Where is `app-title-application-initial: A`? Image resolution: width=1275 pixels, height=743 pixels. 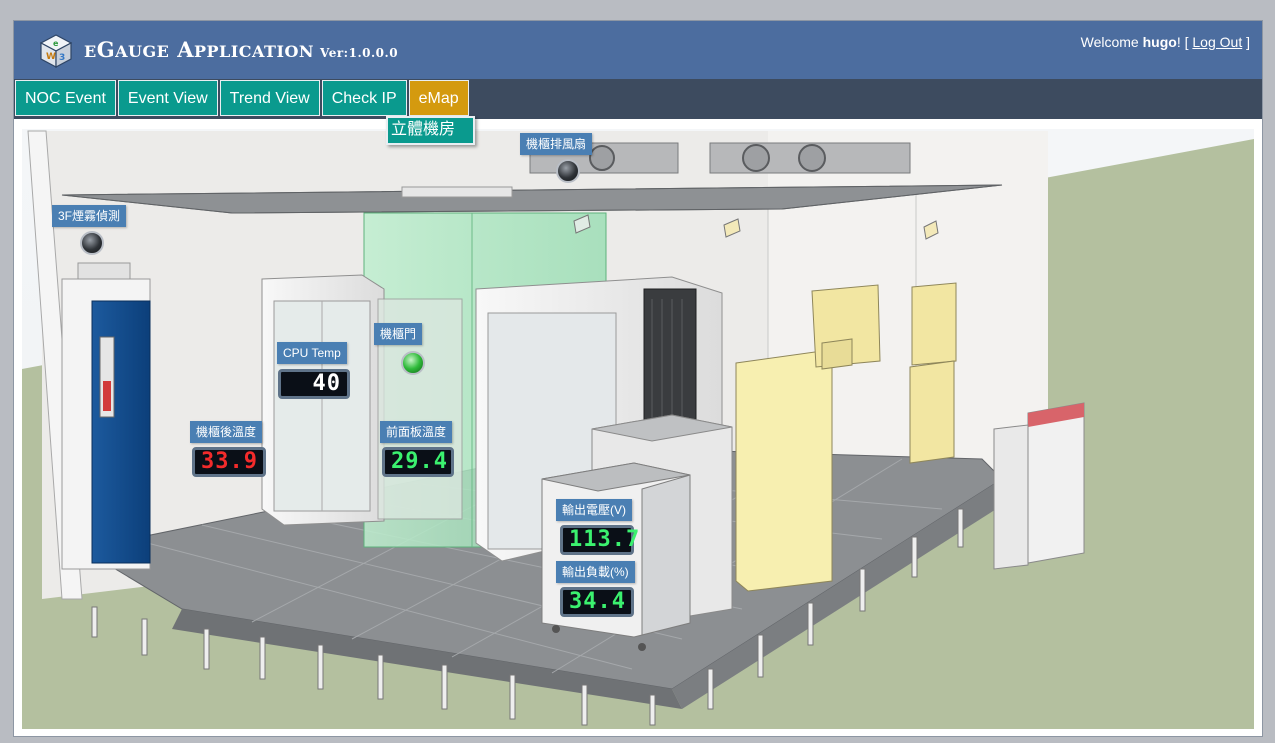
app-title-application-initial: A is located at coordinates (185, 49).